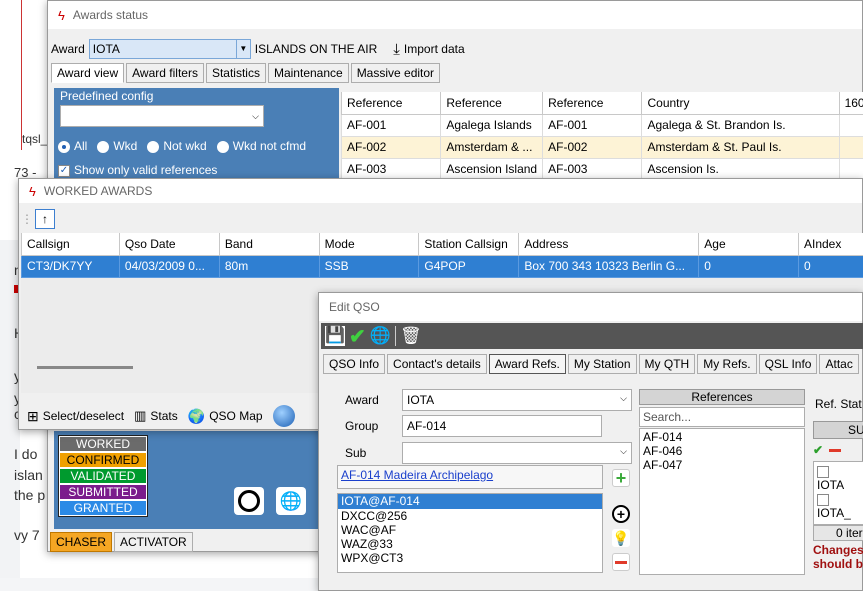 The image size is (863, 591). I want to click on legend-granted: GRANTED, so click(103, 508).